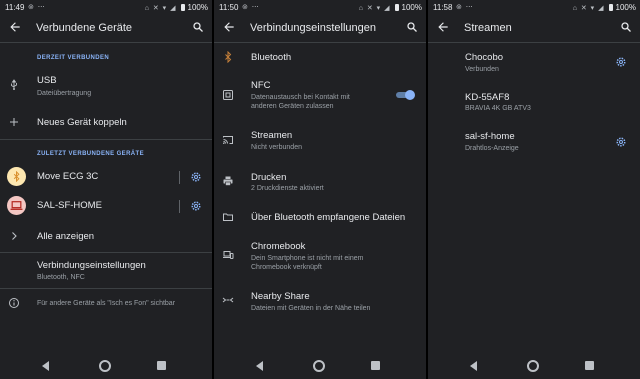  What do you see at coordinates (228, 95) in the screenshot?
I see `nfc-icon` at bounding box center [228, 95].